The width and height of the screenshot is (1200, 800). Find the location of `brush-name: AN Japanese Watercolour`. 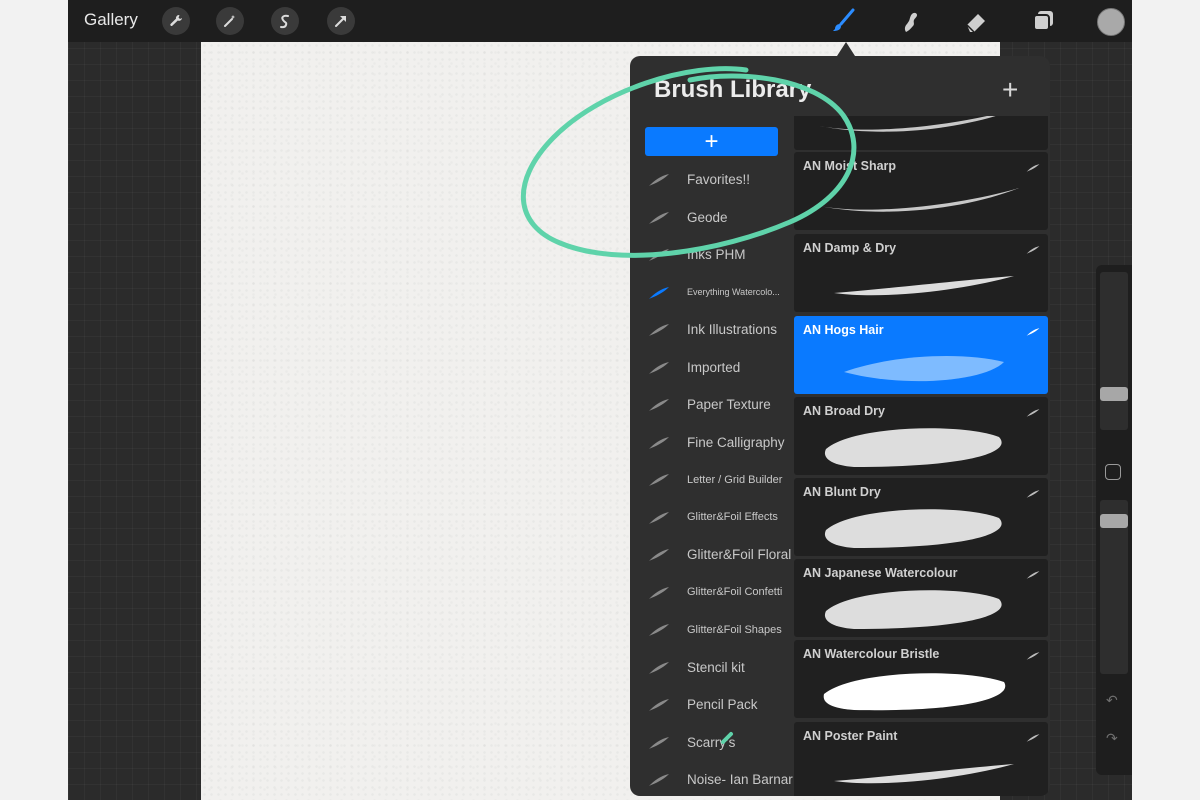

brush-name: AN Japanese Watercolour is located at coordinates (880, 573).